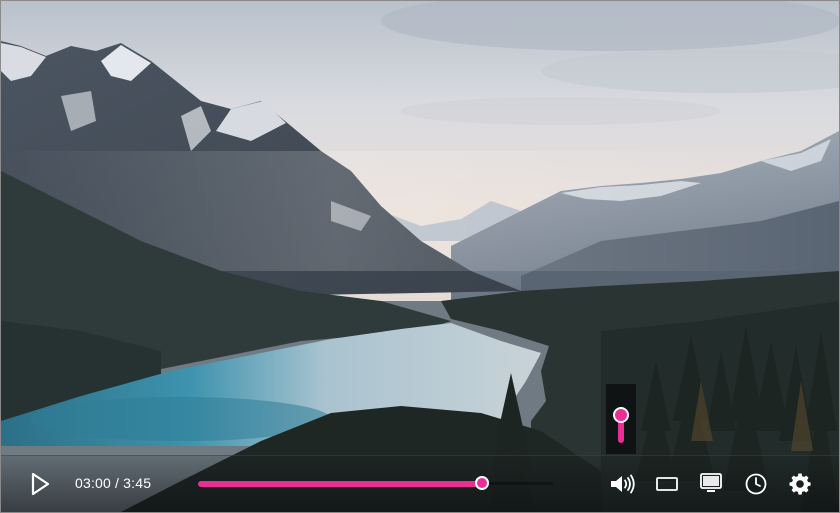  Describe the element at coordinates (340, 484) in the screenshot. I see `seek-progress` at that location.